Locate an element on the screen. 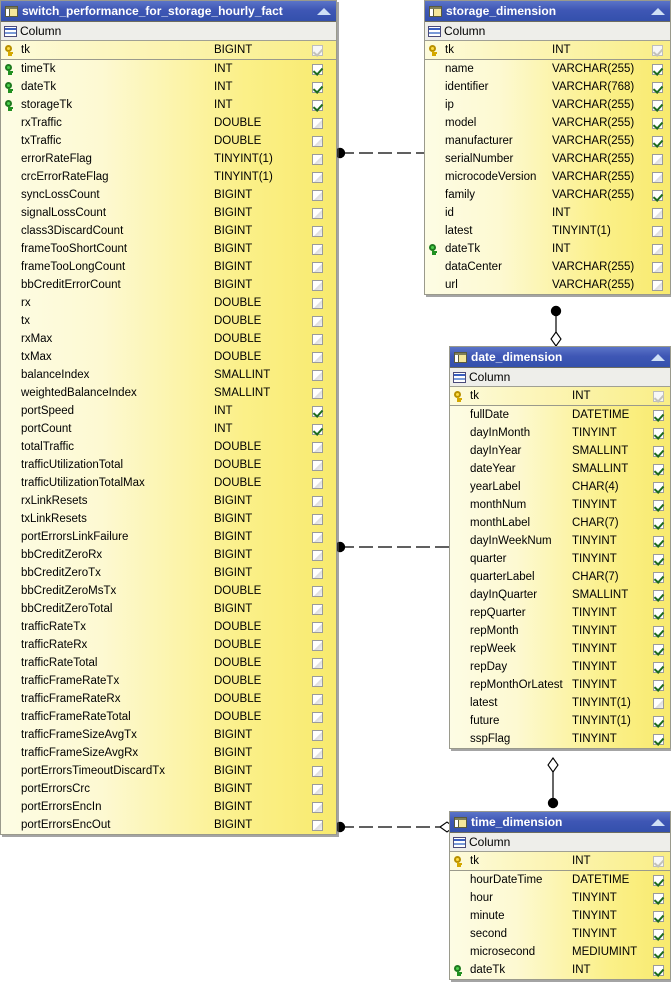 This screenshot has height=991, width=671. column-row: microcodeVersion VARCHAR(255) is located at coordinates (547, 177).